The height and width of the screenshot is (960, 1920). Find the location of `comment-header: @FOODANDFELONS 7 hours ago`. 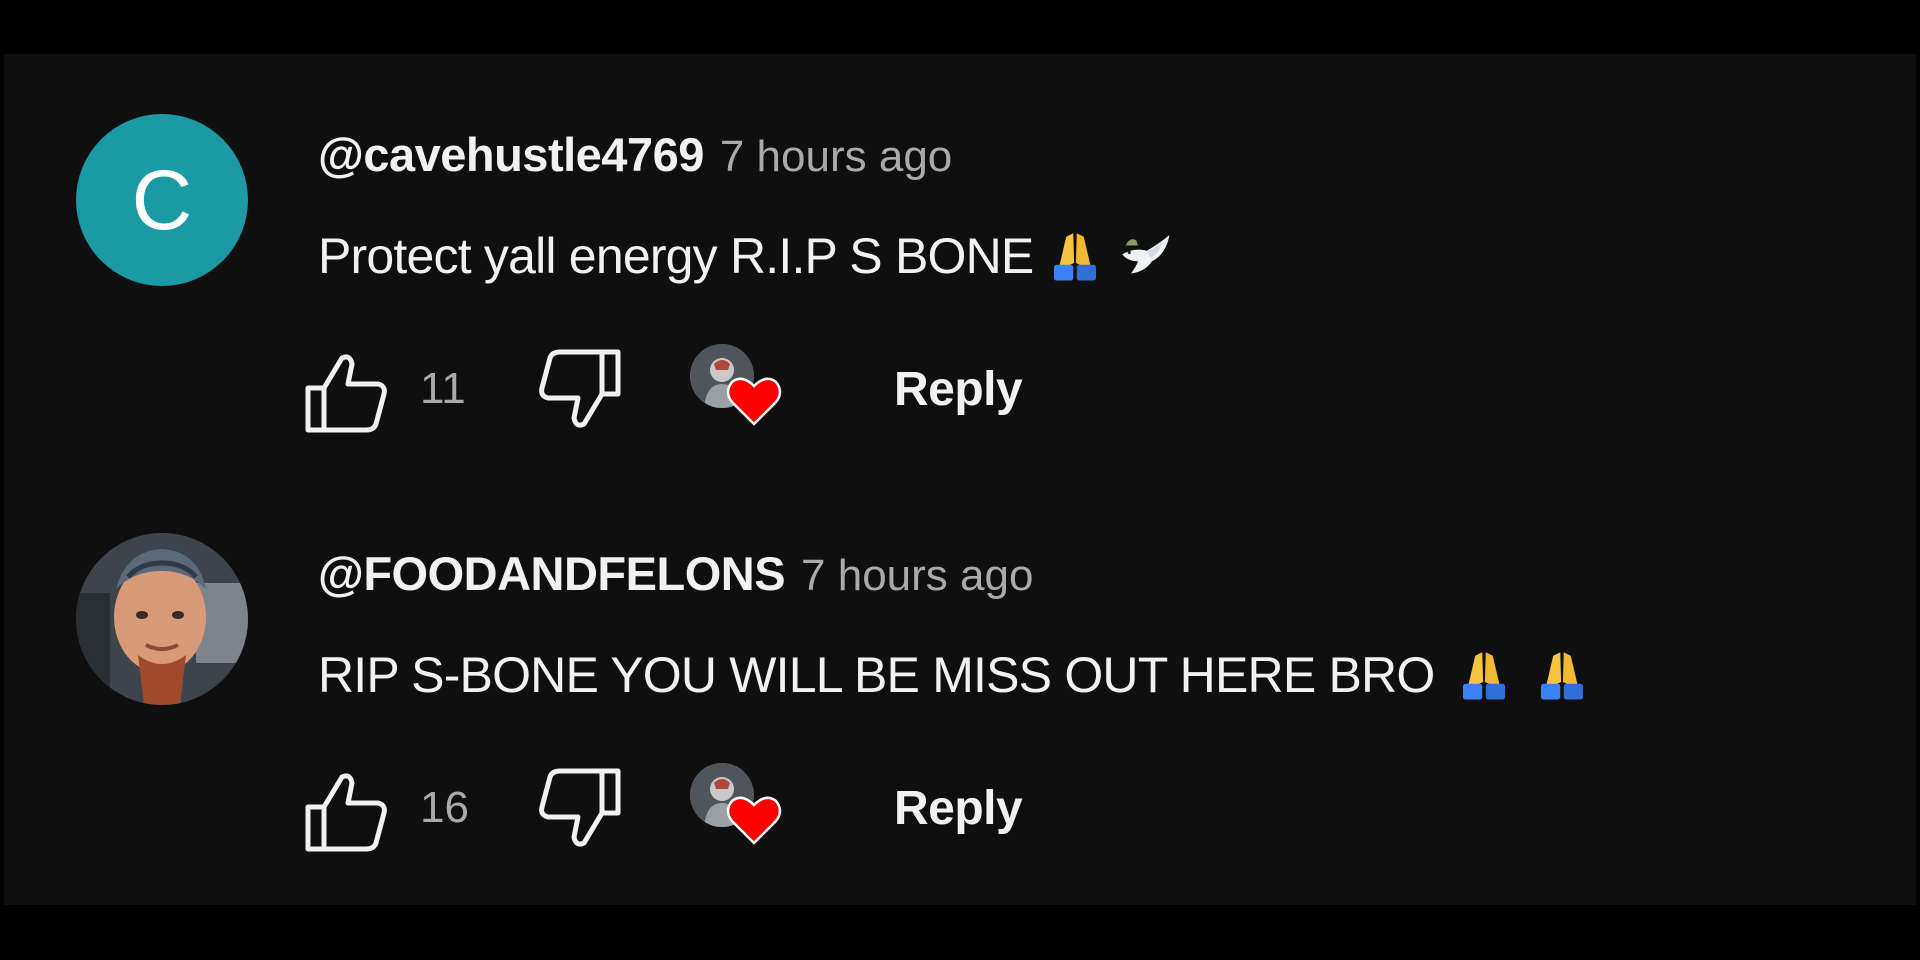

comment-header: @FOODANDFELONS 7 hours ago is located at coordinates (675, 576).